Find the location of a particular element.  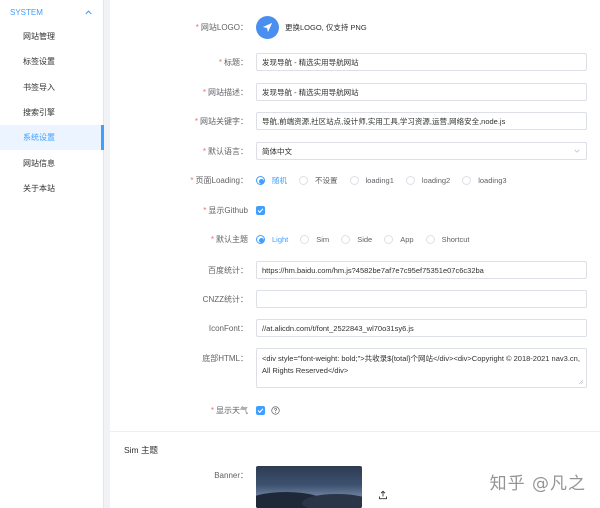

description-label: * 网站描述： is located at coordinates (225, 92).